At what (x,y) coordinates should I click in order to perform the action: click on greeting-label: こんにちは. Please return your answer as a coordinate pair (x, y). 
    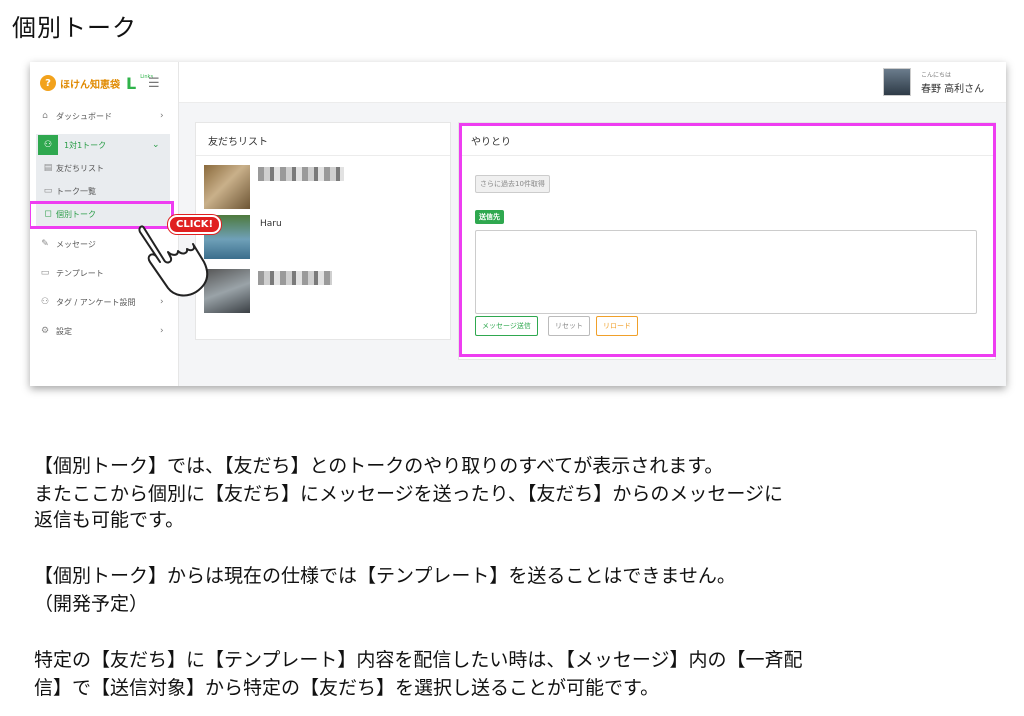
    Looking at the image, I should click on (936, 75).